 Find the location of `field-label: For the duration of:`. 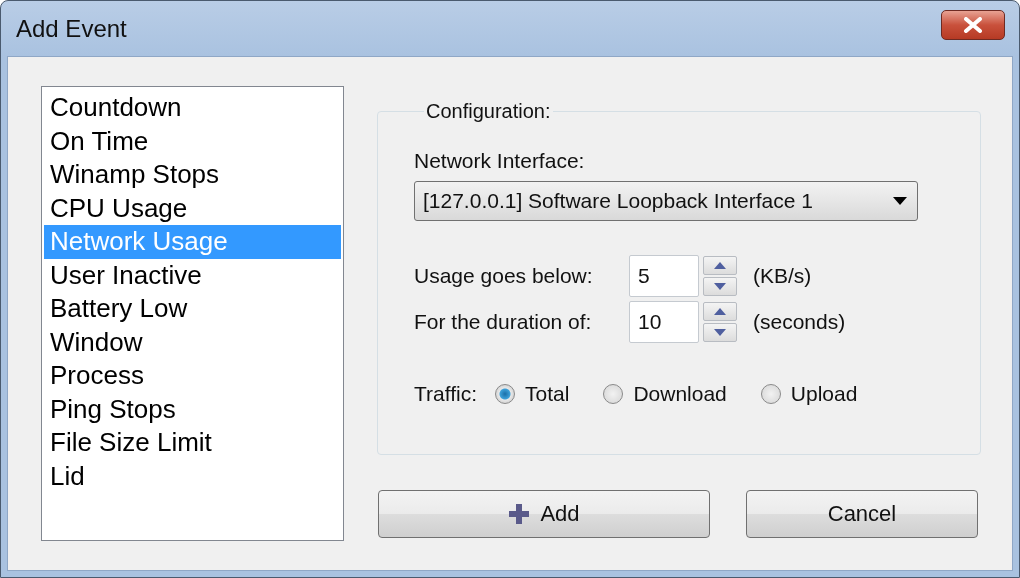

field-label: For the duration of: is located at coordinates (503, 322).